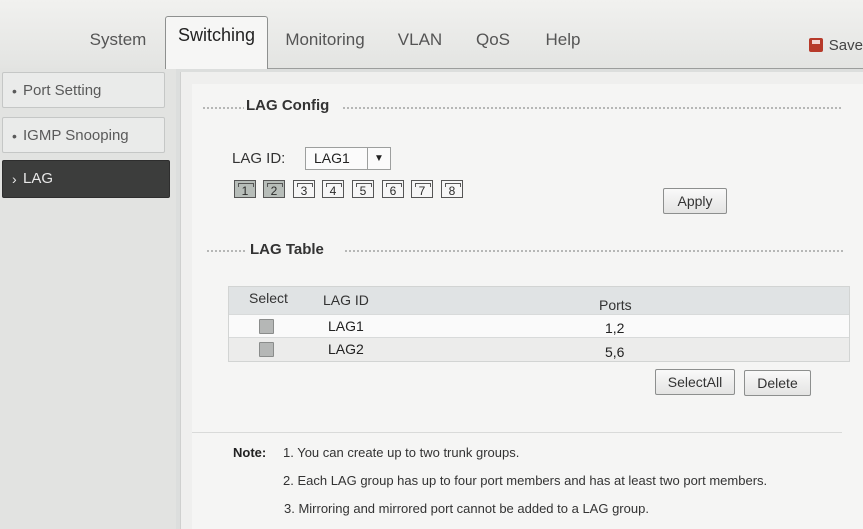 The height and width of the screenshot is (529, 863). What do you see at coordinates (378, 158) in the screenshot?
I see `dropdown-arrow-icon: ▼` at bounding box center [378, 158].